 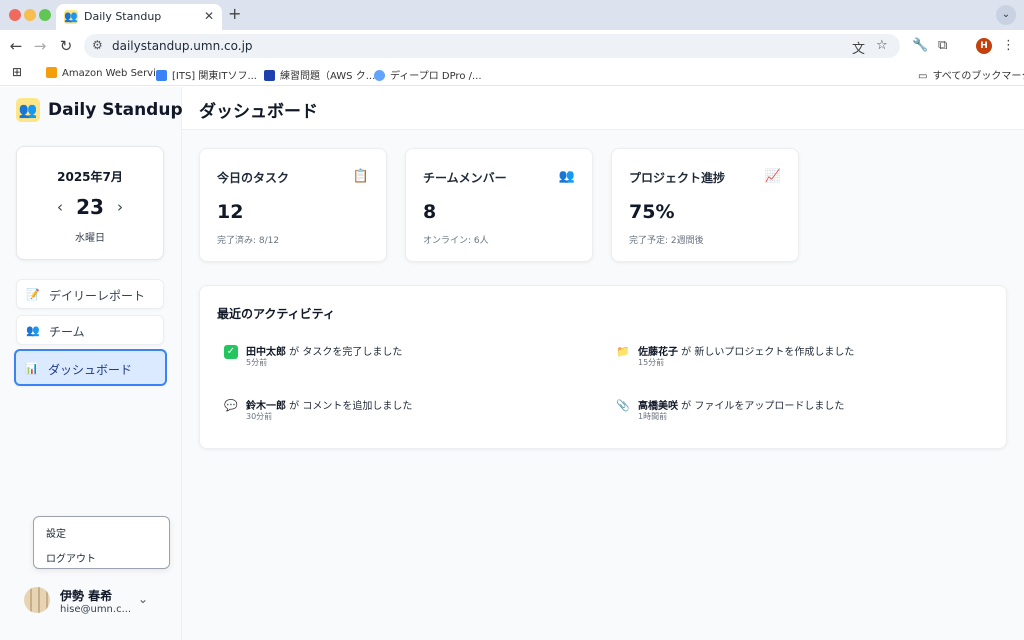 I want to click on user-dropdown-menu: 設定 ログアウト, so click(x=101, y=542).